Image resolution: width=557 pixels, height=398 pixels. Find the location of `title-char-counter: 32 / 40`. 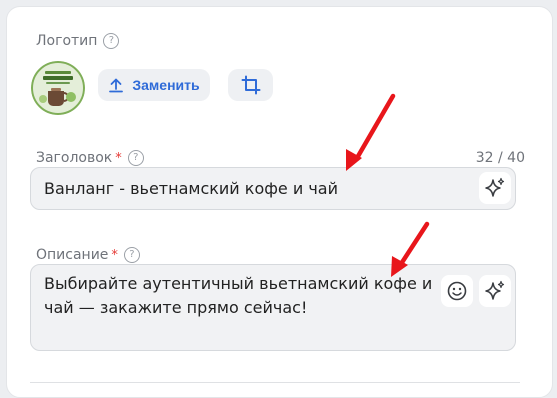

title-char-counter: 32 / 40 is located at coordinates (500, 158).